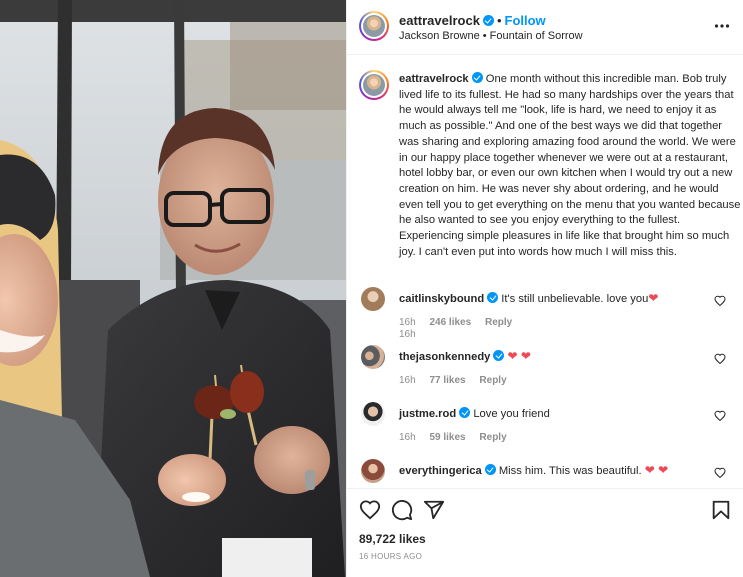 This screenshot has height=577, width=743. Describe the element at coordinates (525, 20) in the screenshot. I see `follow-button: Follow` at that location.